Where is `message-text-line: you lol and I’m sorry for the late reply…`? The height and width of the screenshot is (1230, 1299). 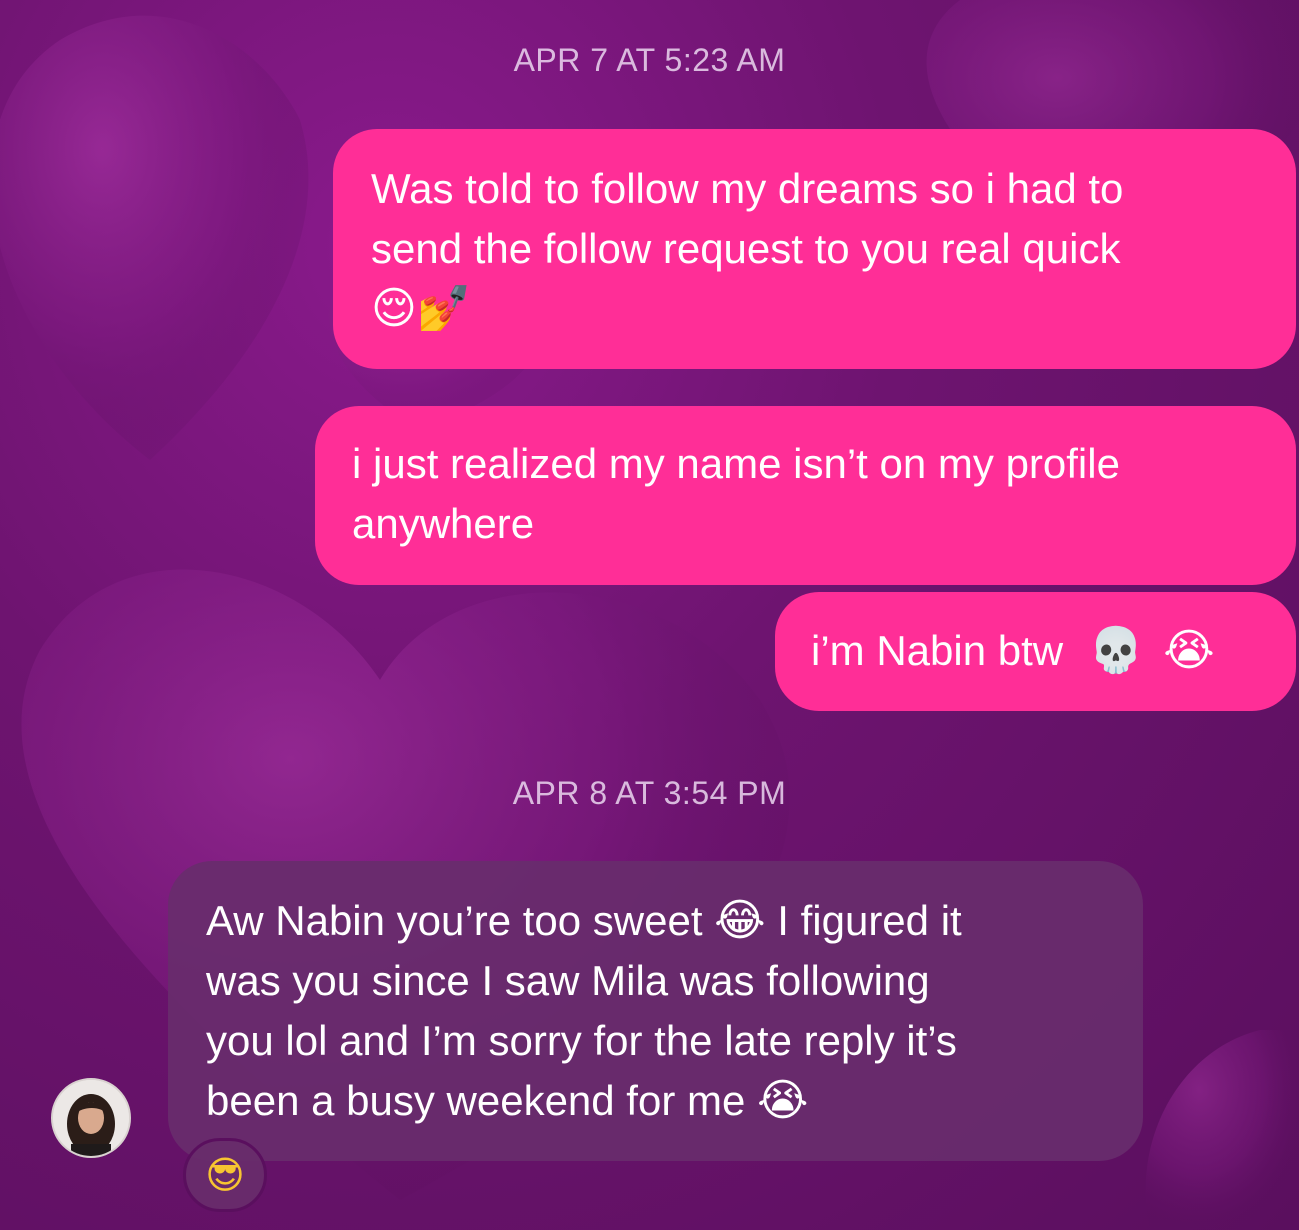 message-text-line: you lol and I’m sorry for the late reply… is located at coordinates (581, 1040).